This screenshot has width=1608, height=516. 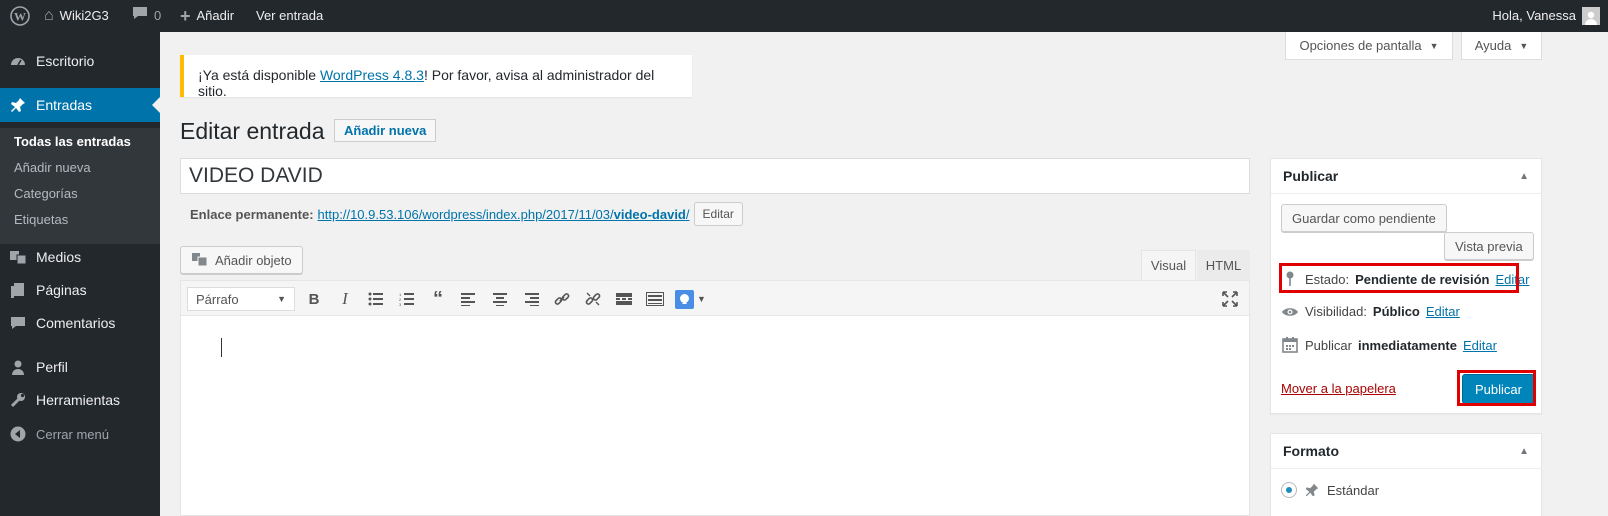 I want to click on new-content-link: + Añadir, so click(x=207, y=16).